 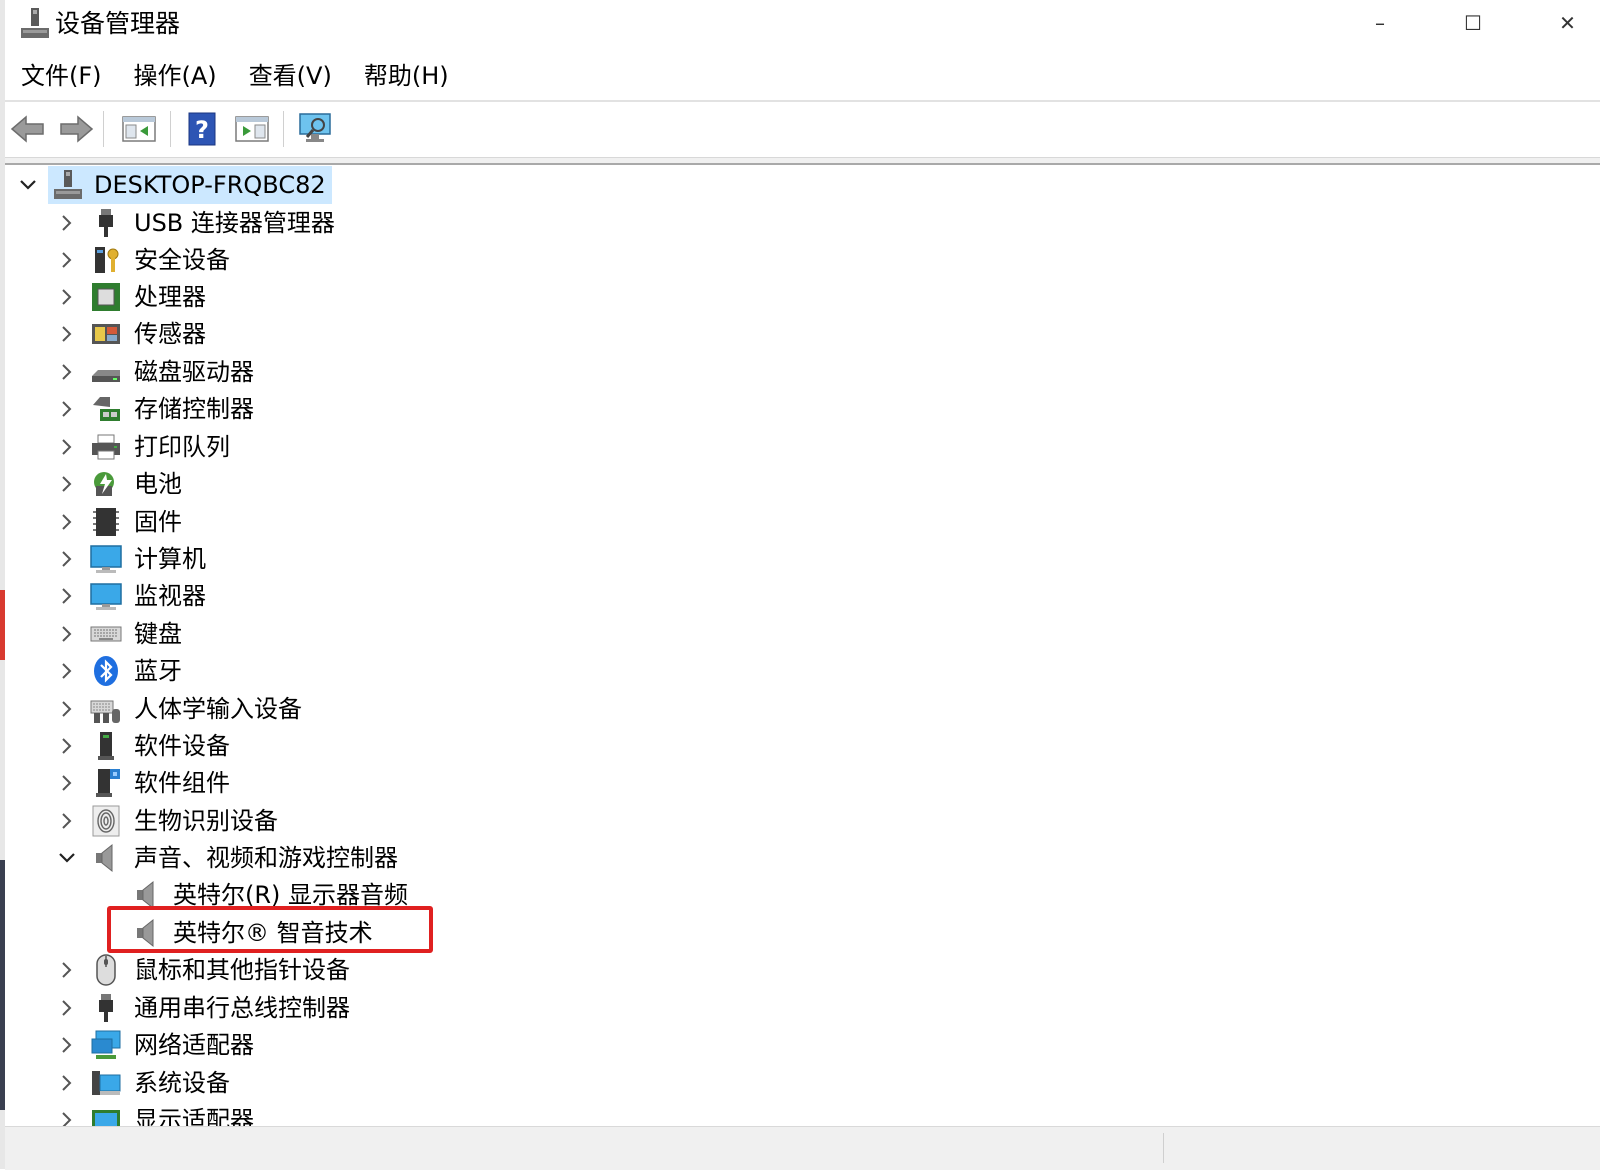 What do you see at coordinates (242, 1008) in the screenshot?
I see `tree-item-label: 通用串行总线控制器` at bounding box center [242, 1008].